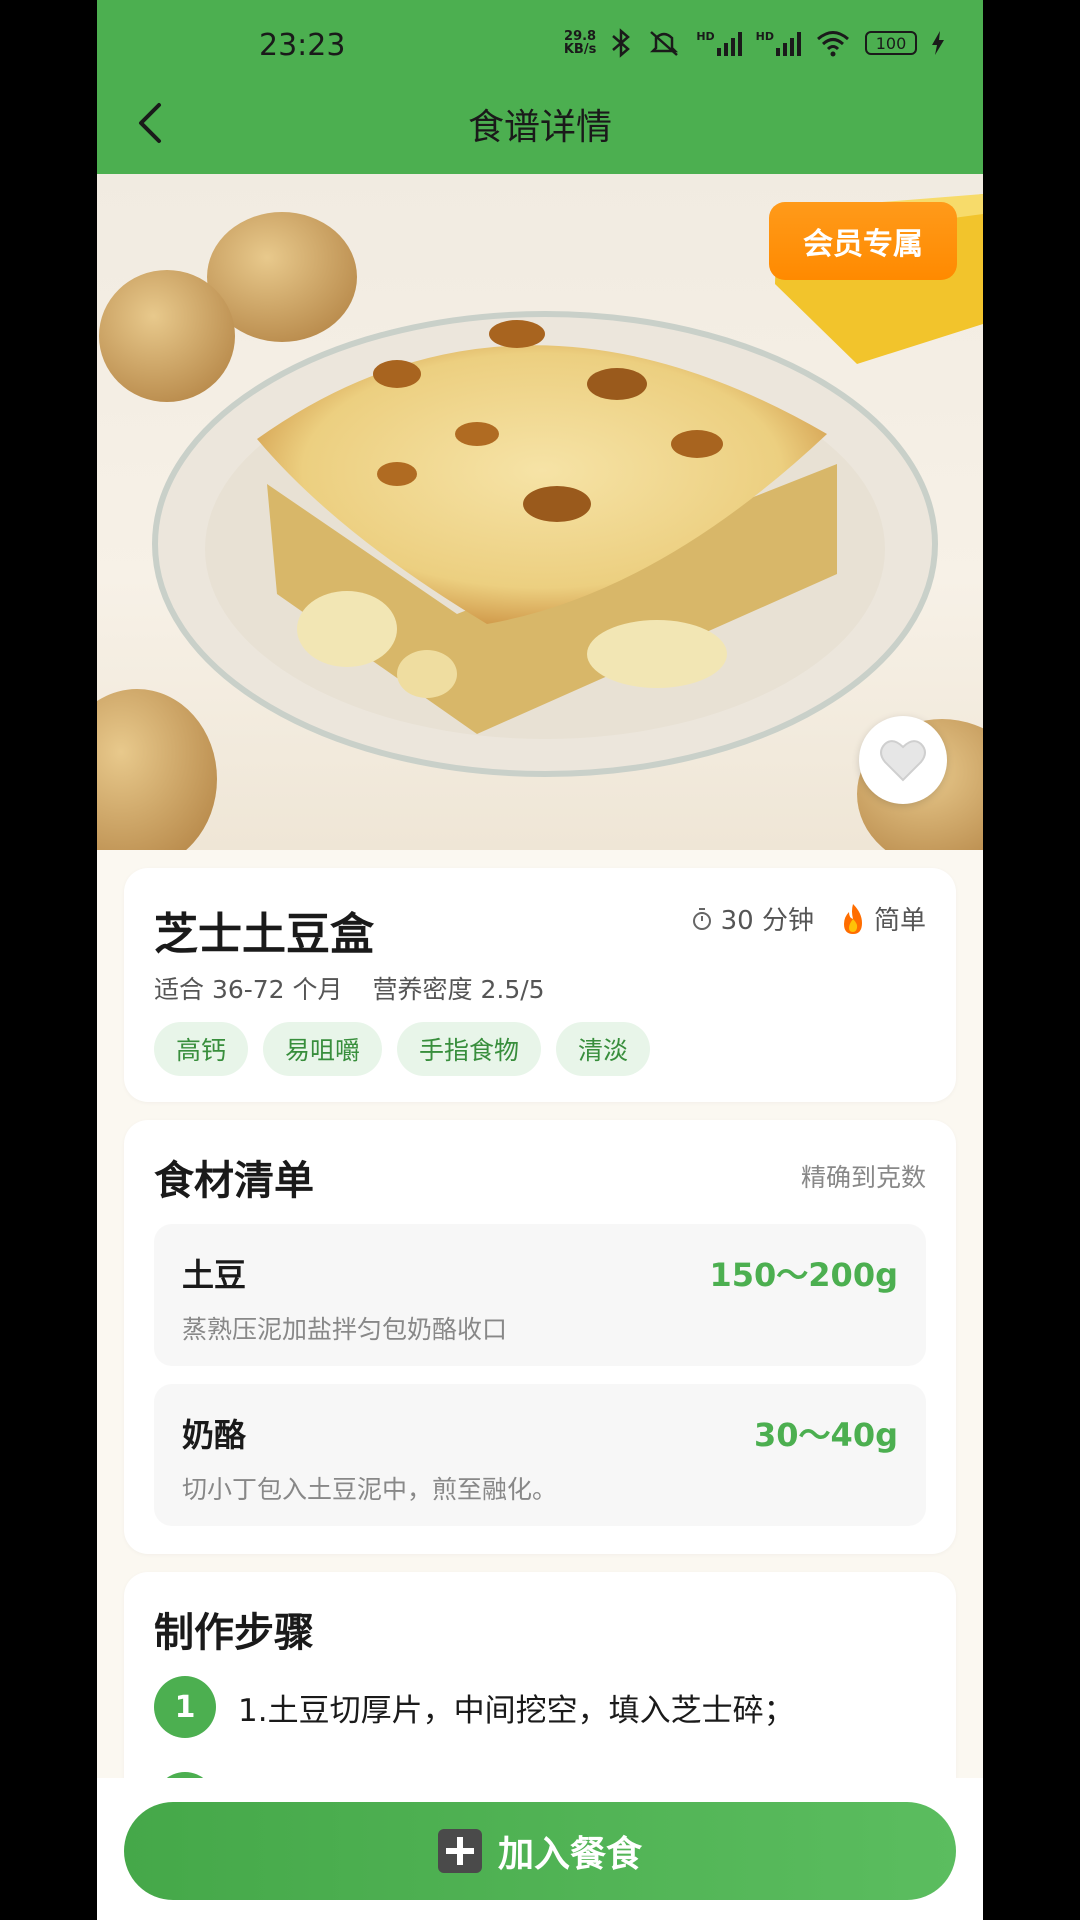 This screenshot has width=1080, height=1920. Describe the element at coordinates (539, 127) in the screenshot. I see `page-title: 食谱详情` at that location.